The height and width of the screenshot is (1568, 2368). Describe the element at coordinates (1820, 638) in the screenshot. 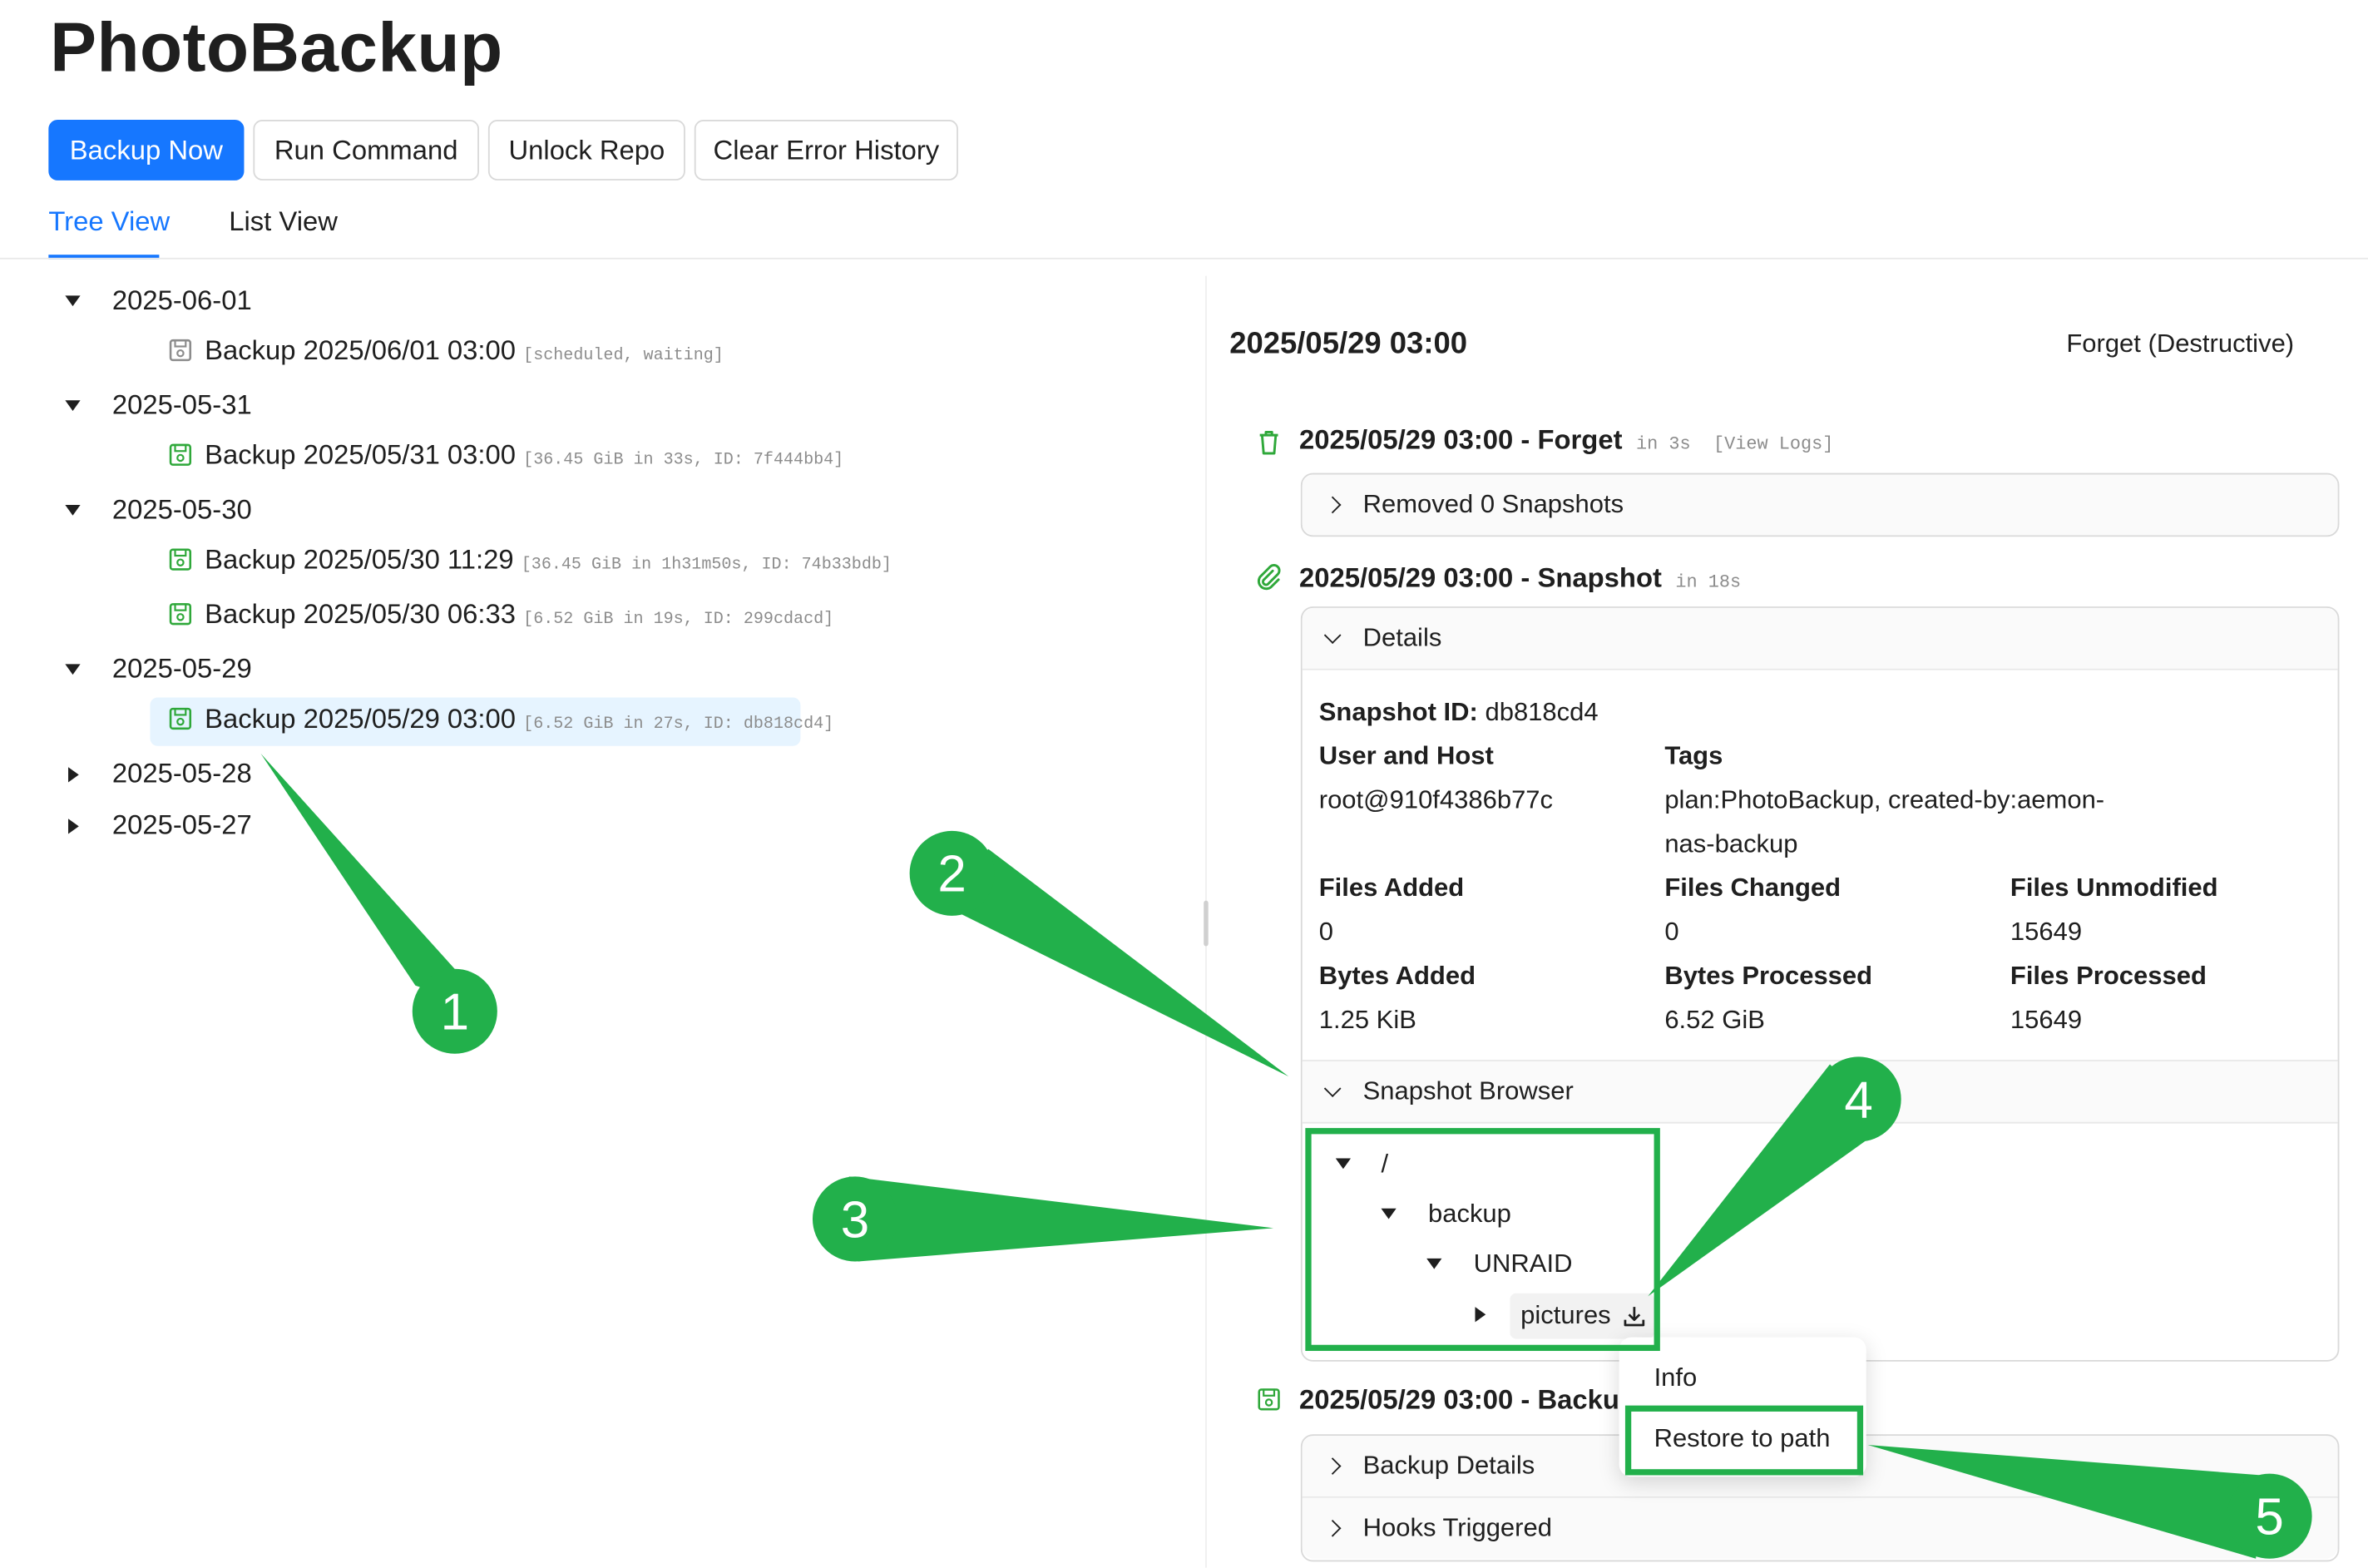

I see `details-header: Details` at that location.